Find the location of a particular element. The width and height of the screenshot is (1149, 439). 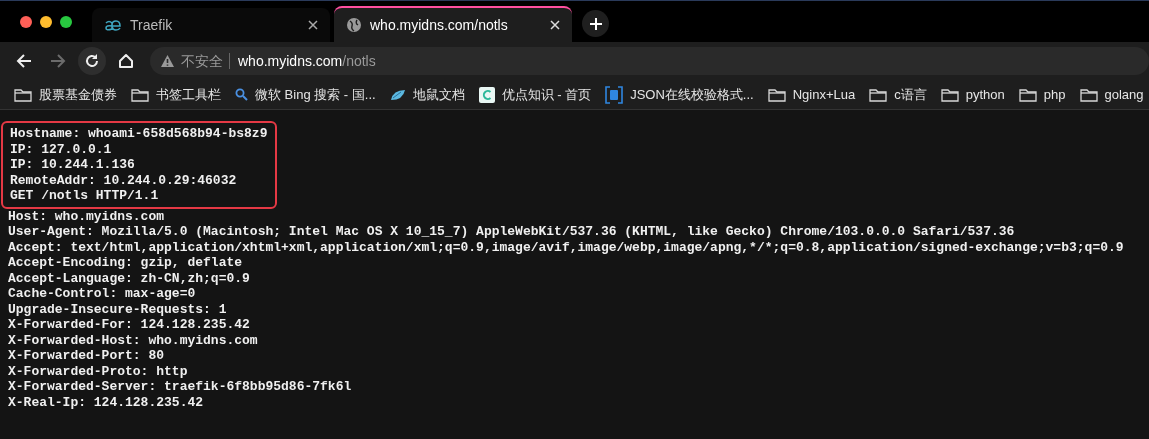

forward-arrow-icon is located at coordinates (58, 61).